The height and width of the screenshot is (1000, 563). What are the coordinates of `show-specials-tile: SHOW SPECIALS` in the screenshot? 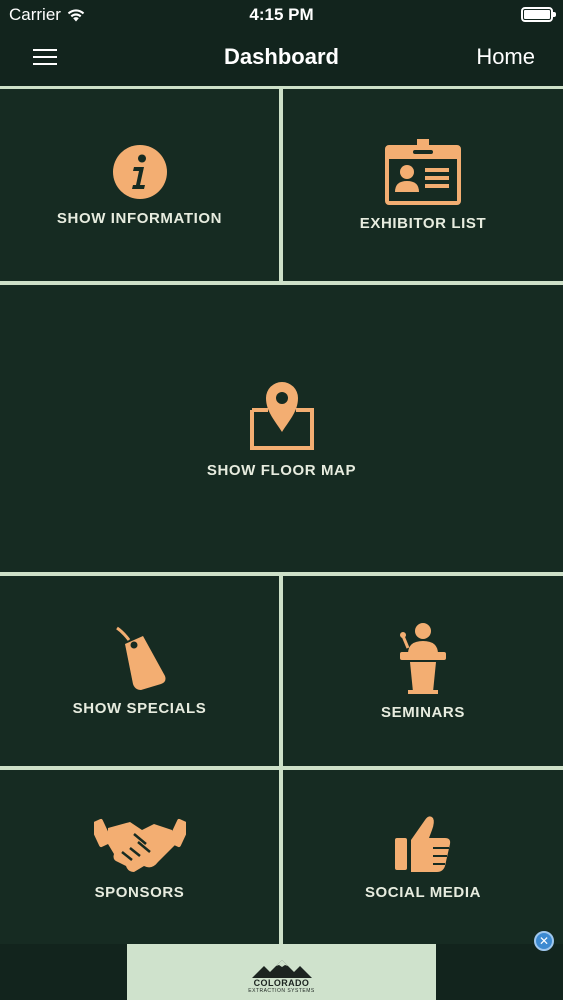 It's located at (139, 671).